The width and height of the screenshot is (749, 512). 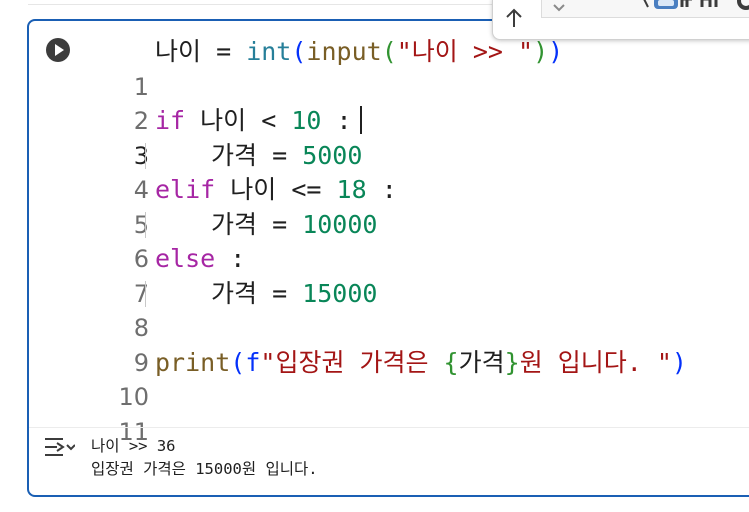 What do you see at coordinates (266, 294) in the screenshot?
I see `code-text: 가격 = 15000` at bounding box center [266, 294].